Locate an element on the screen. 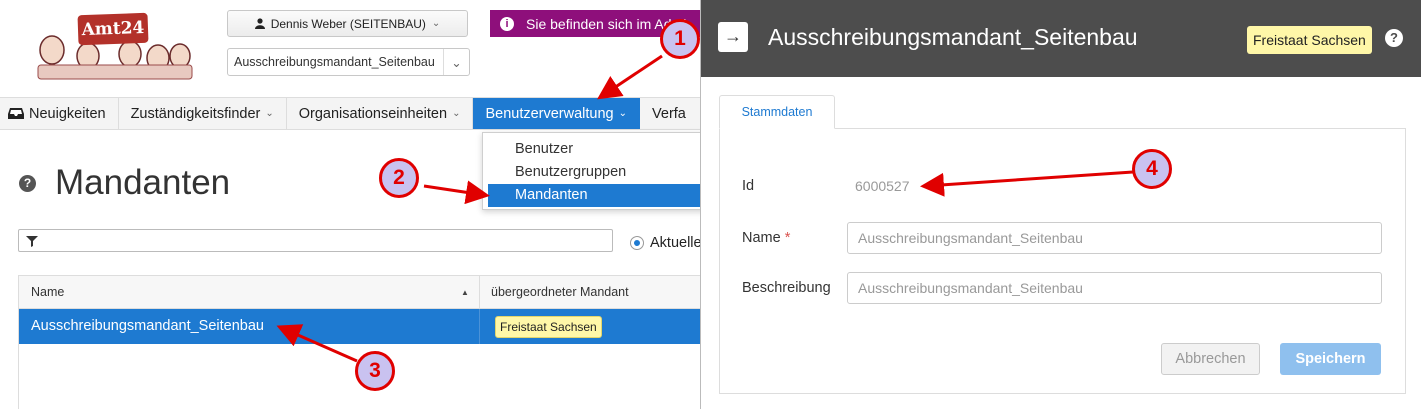  nav-item-neuigkeiten: Neuigkeiten is located at coordinates (59, 113).